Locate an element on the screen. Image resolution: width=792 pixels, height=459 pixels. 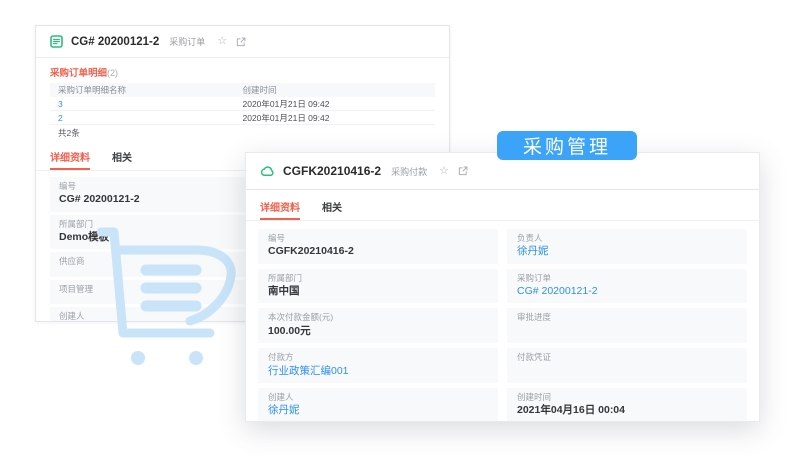
field-label: 创建时间 is located at coordinates (534, 396).